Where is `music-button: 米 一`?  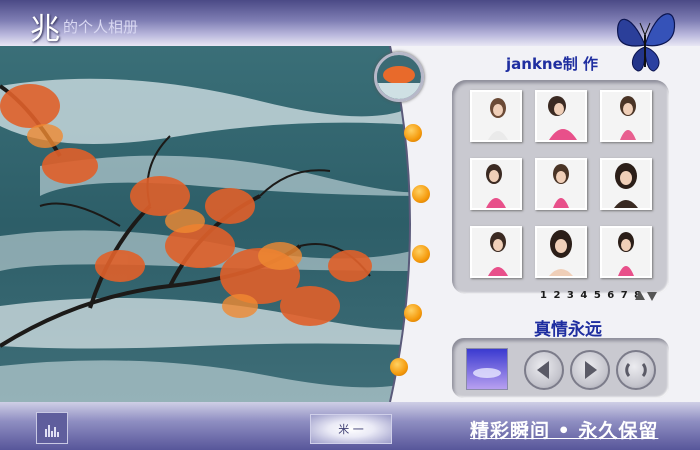
music-button: 米 一 is located at coordinates (351, 429).